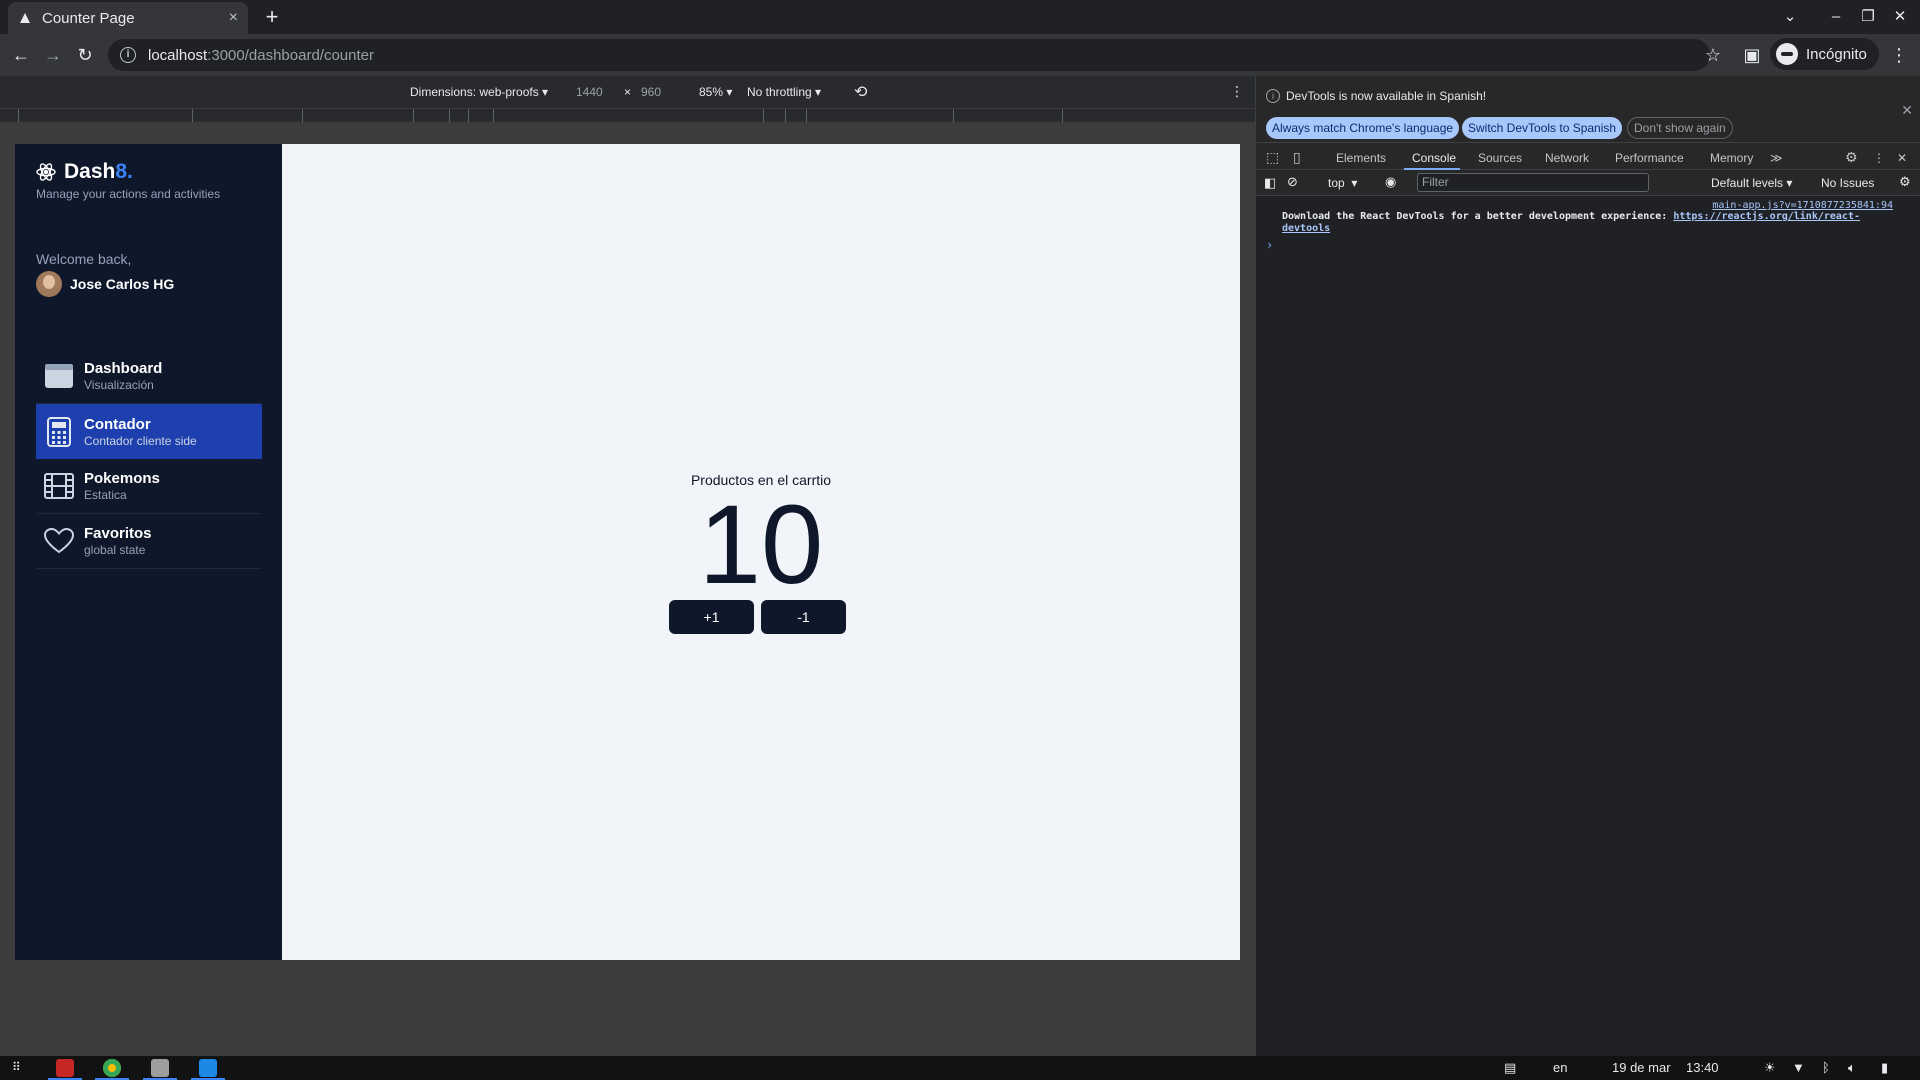 This screenshot has height=1080, width=1920. I want to click on tab-network: Network, so click(1567, 158).